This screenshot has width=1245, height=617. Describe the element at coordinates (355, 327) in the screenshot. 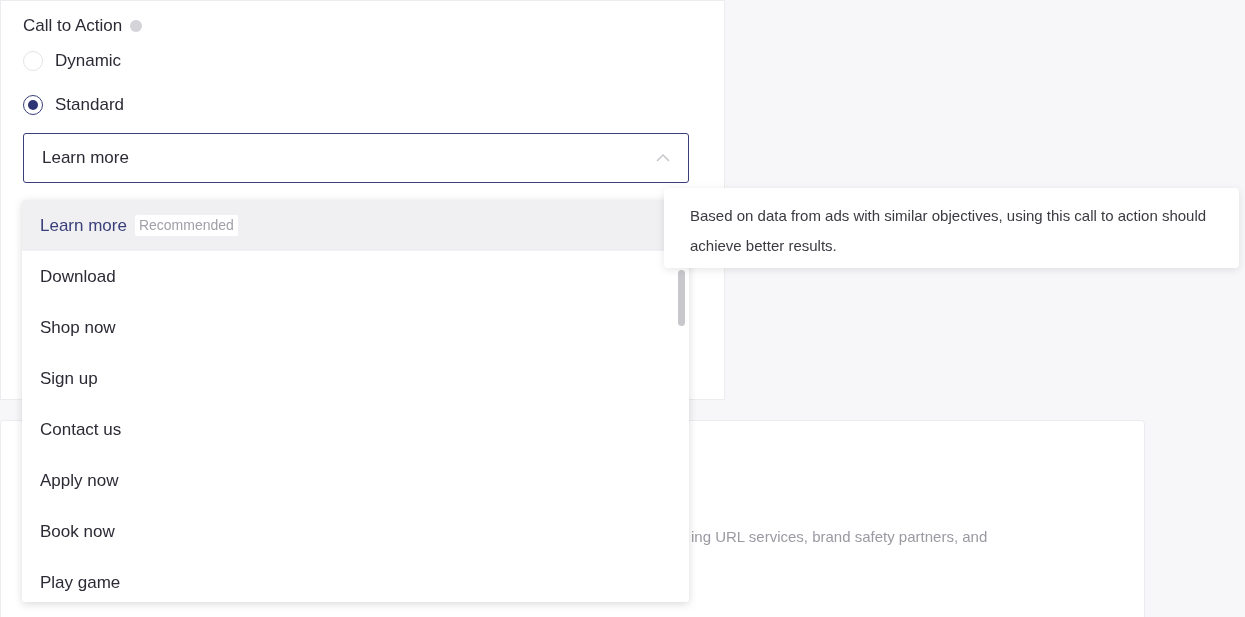

I see `menu-item: Shop now` at that location.